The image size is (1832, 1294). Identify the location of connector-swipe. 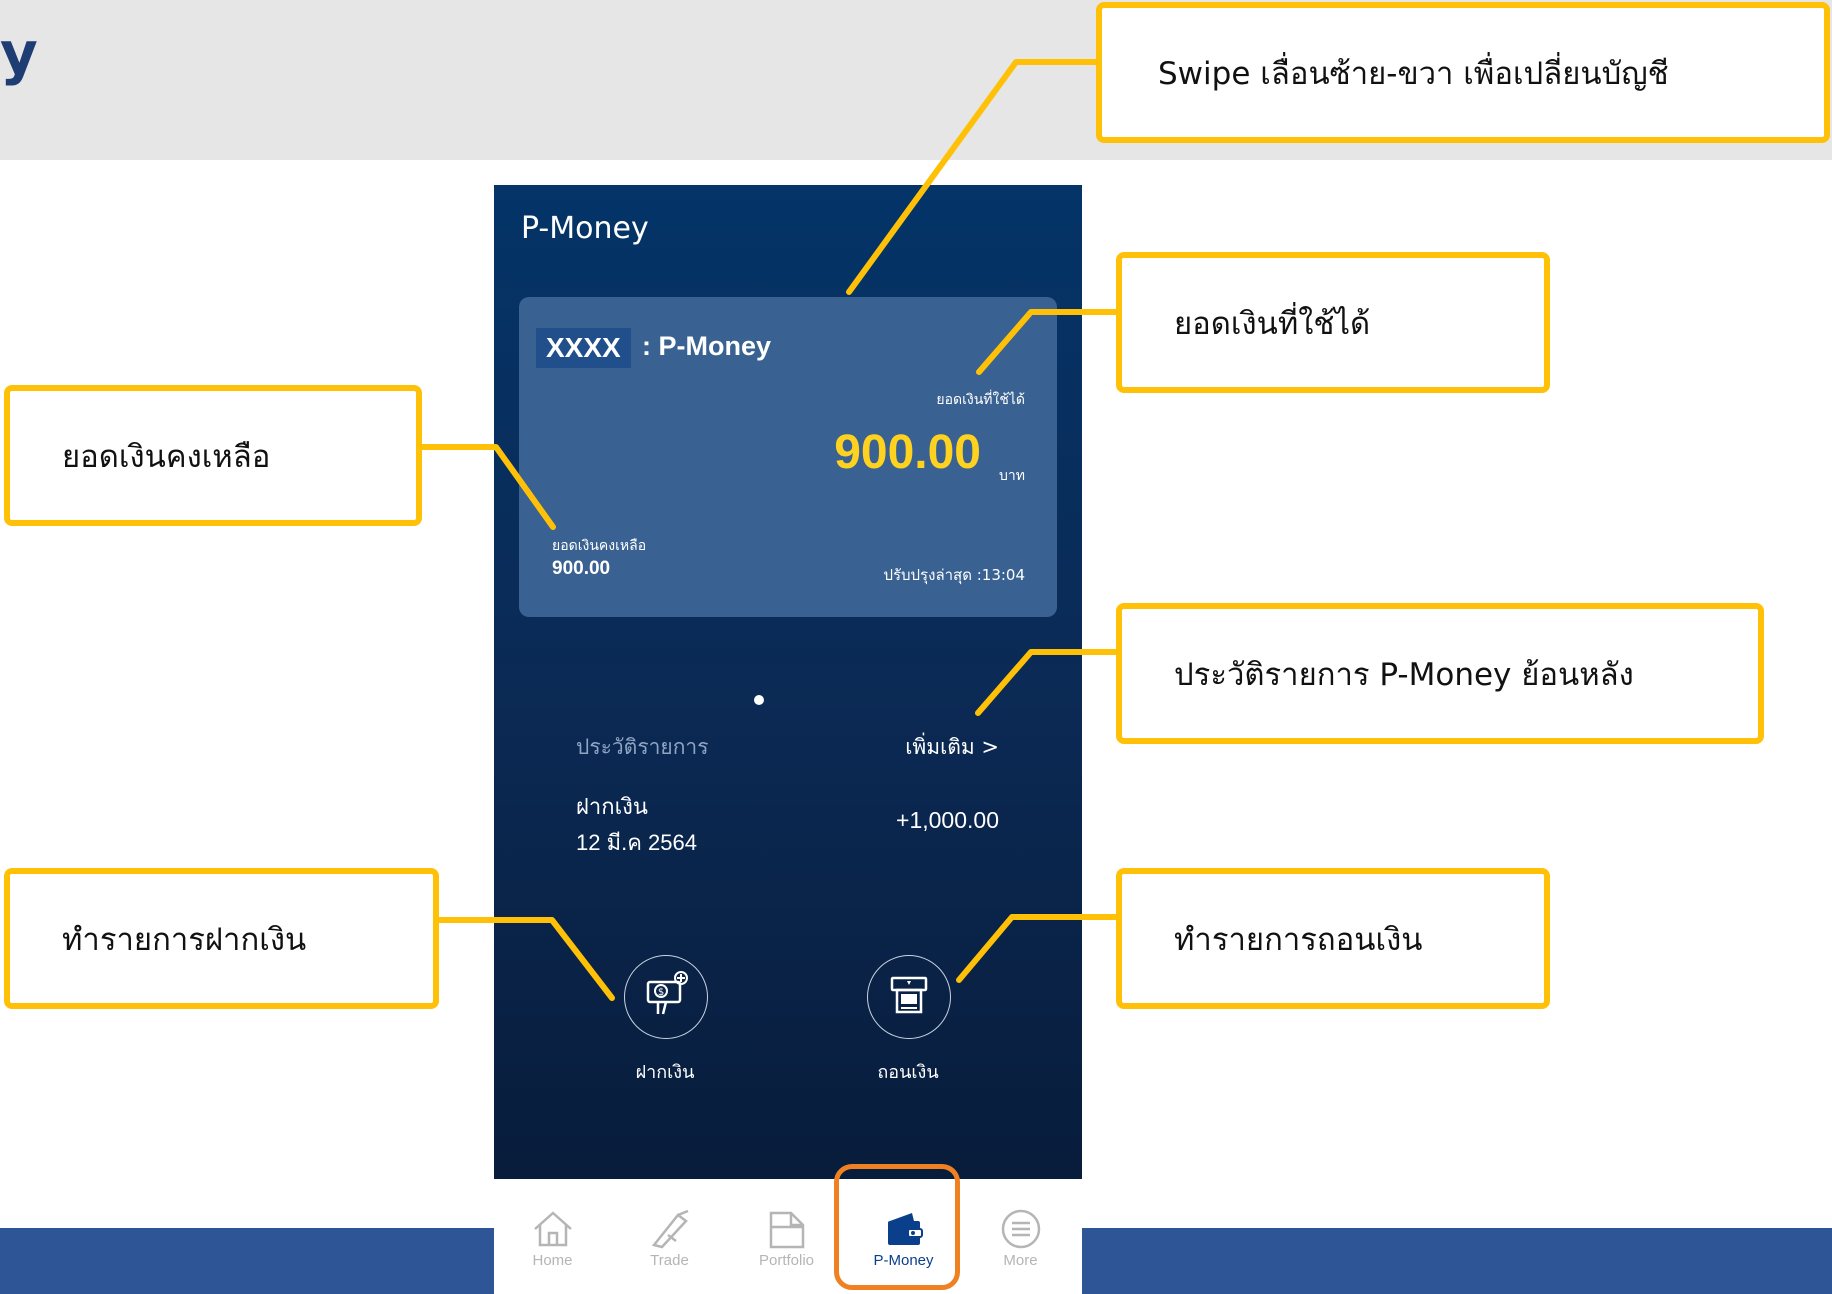
(974, 177).